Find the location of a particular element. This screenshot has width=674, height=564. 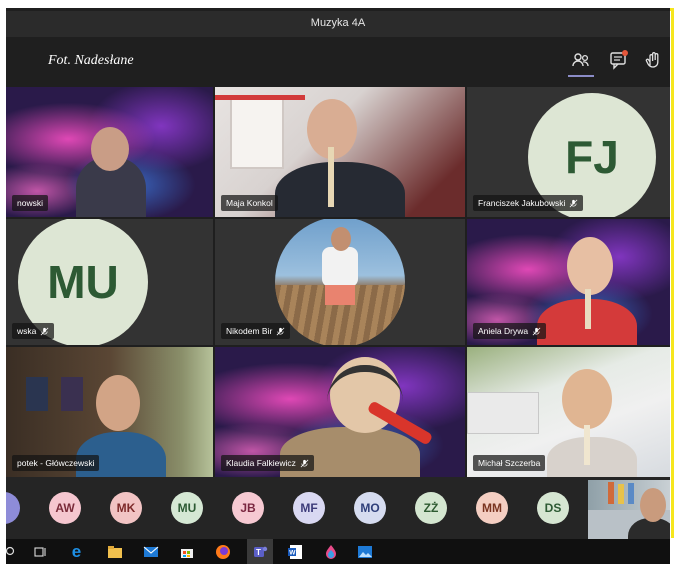

firefox-icon is located at coordinates (222, 551).